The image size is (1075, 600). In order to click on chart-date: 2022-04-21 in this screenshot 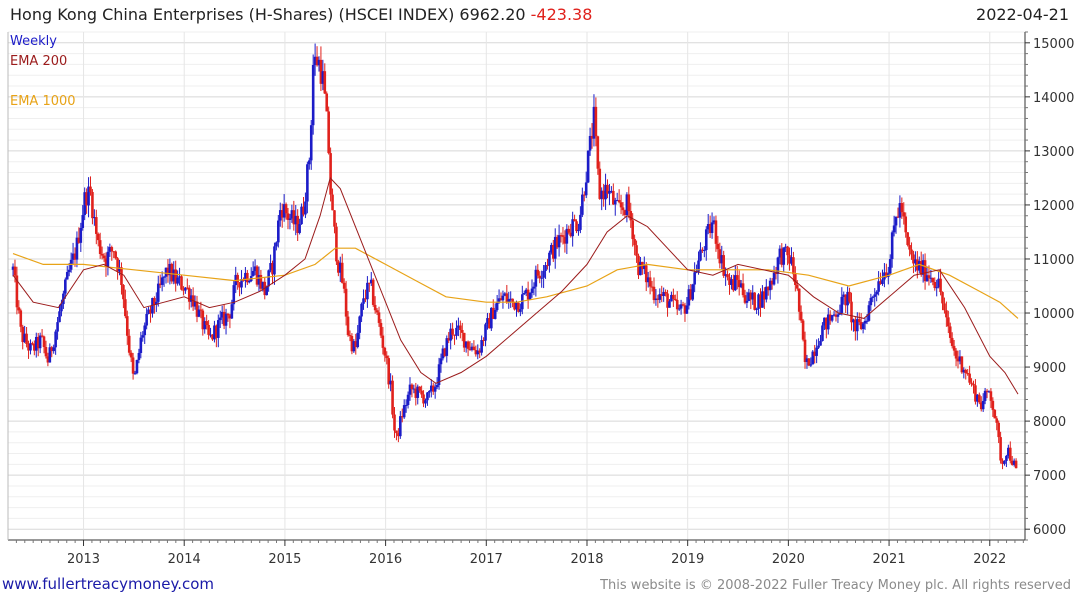, I will do `click(1022, 14)`.